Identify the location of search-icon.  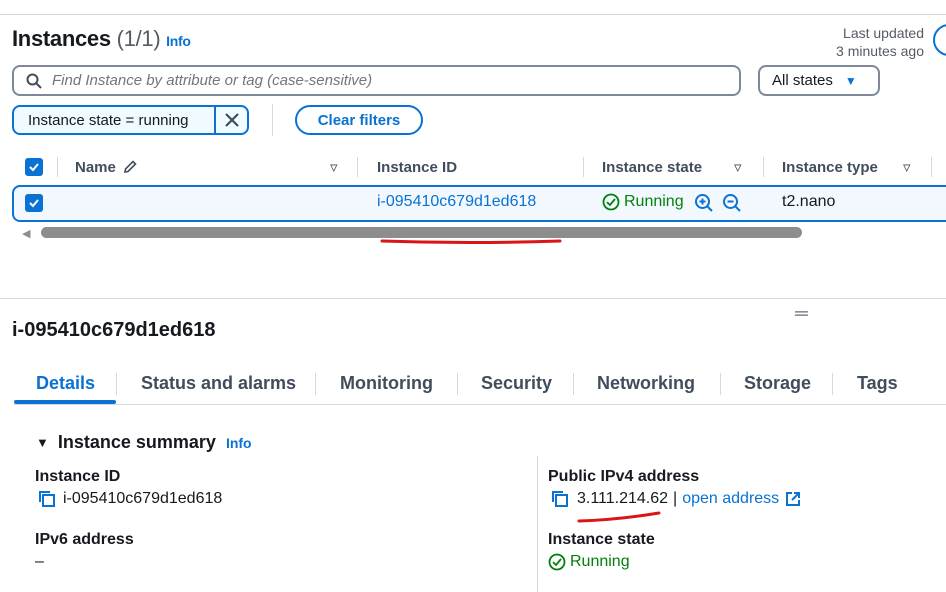
(34, 81).